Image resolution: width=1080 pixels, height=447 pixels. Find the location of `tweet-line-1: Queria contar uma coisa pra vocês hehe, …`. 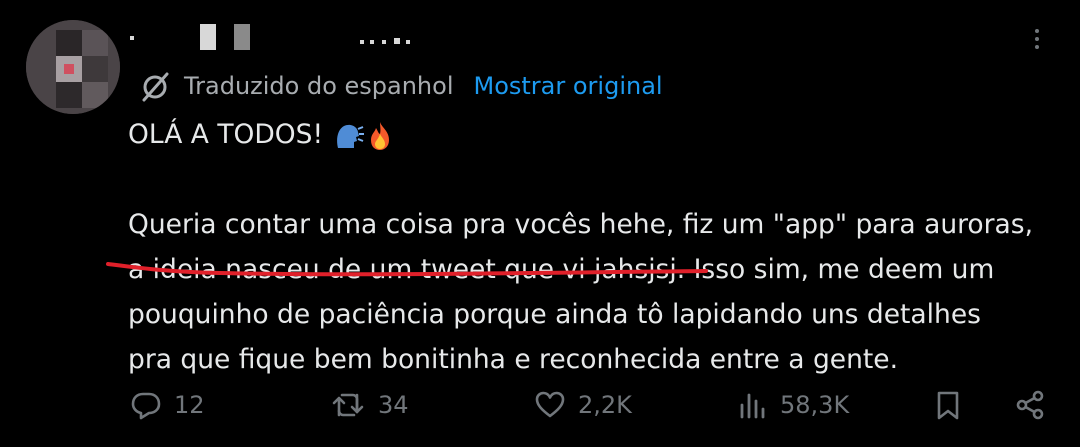

tweet-line-1: Queria contar uma coisa pra vocês hehe, … is located at coordinates (580, 224).